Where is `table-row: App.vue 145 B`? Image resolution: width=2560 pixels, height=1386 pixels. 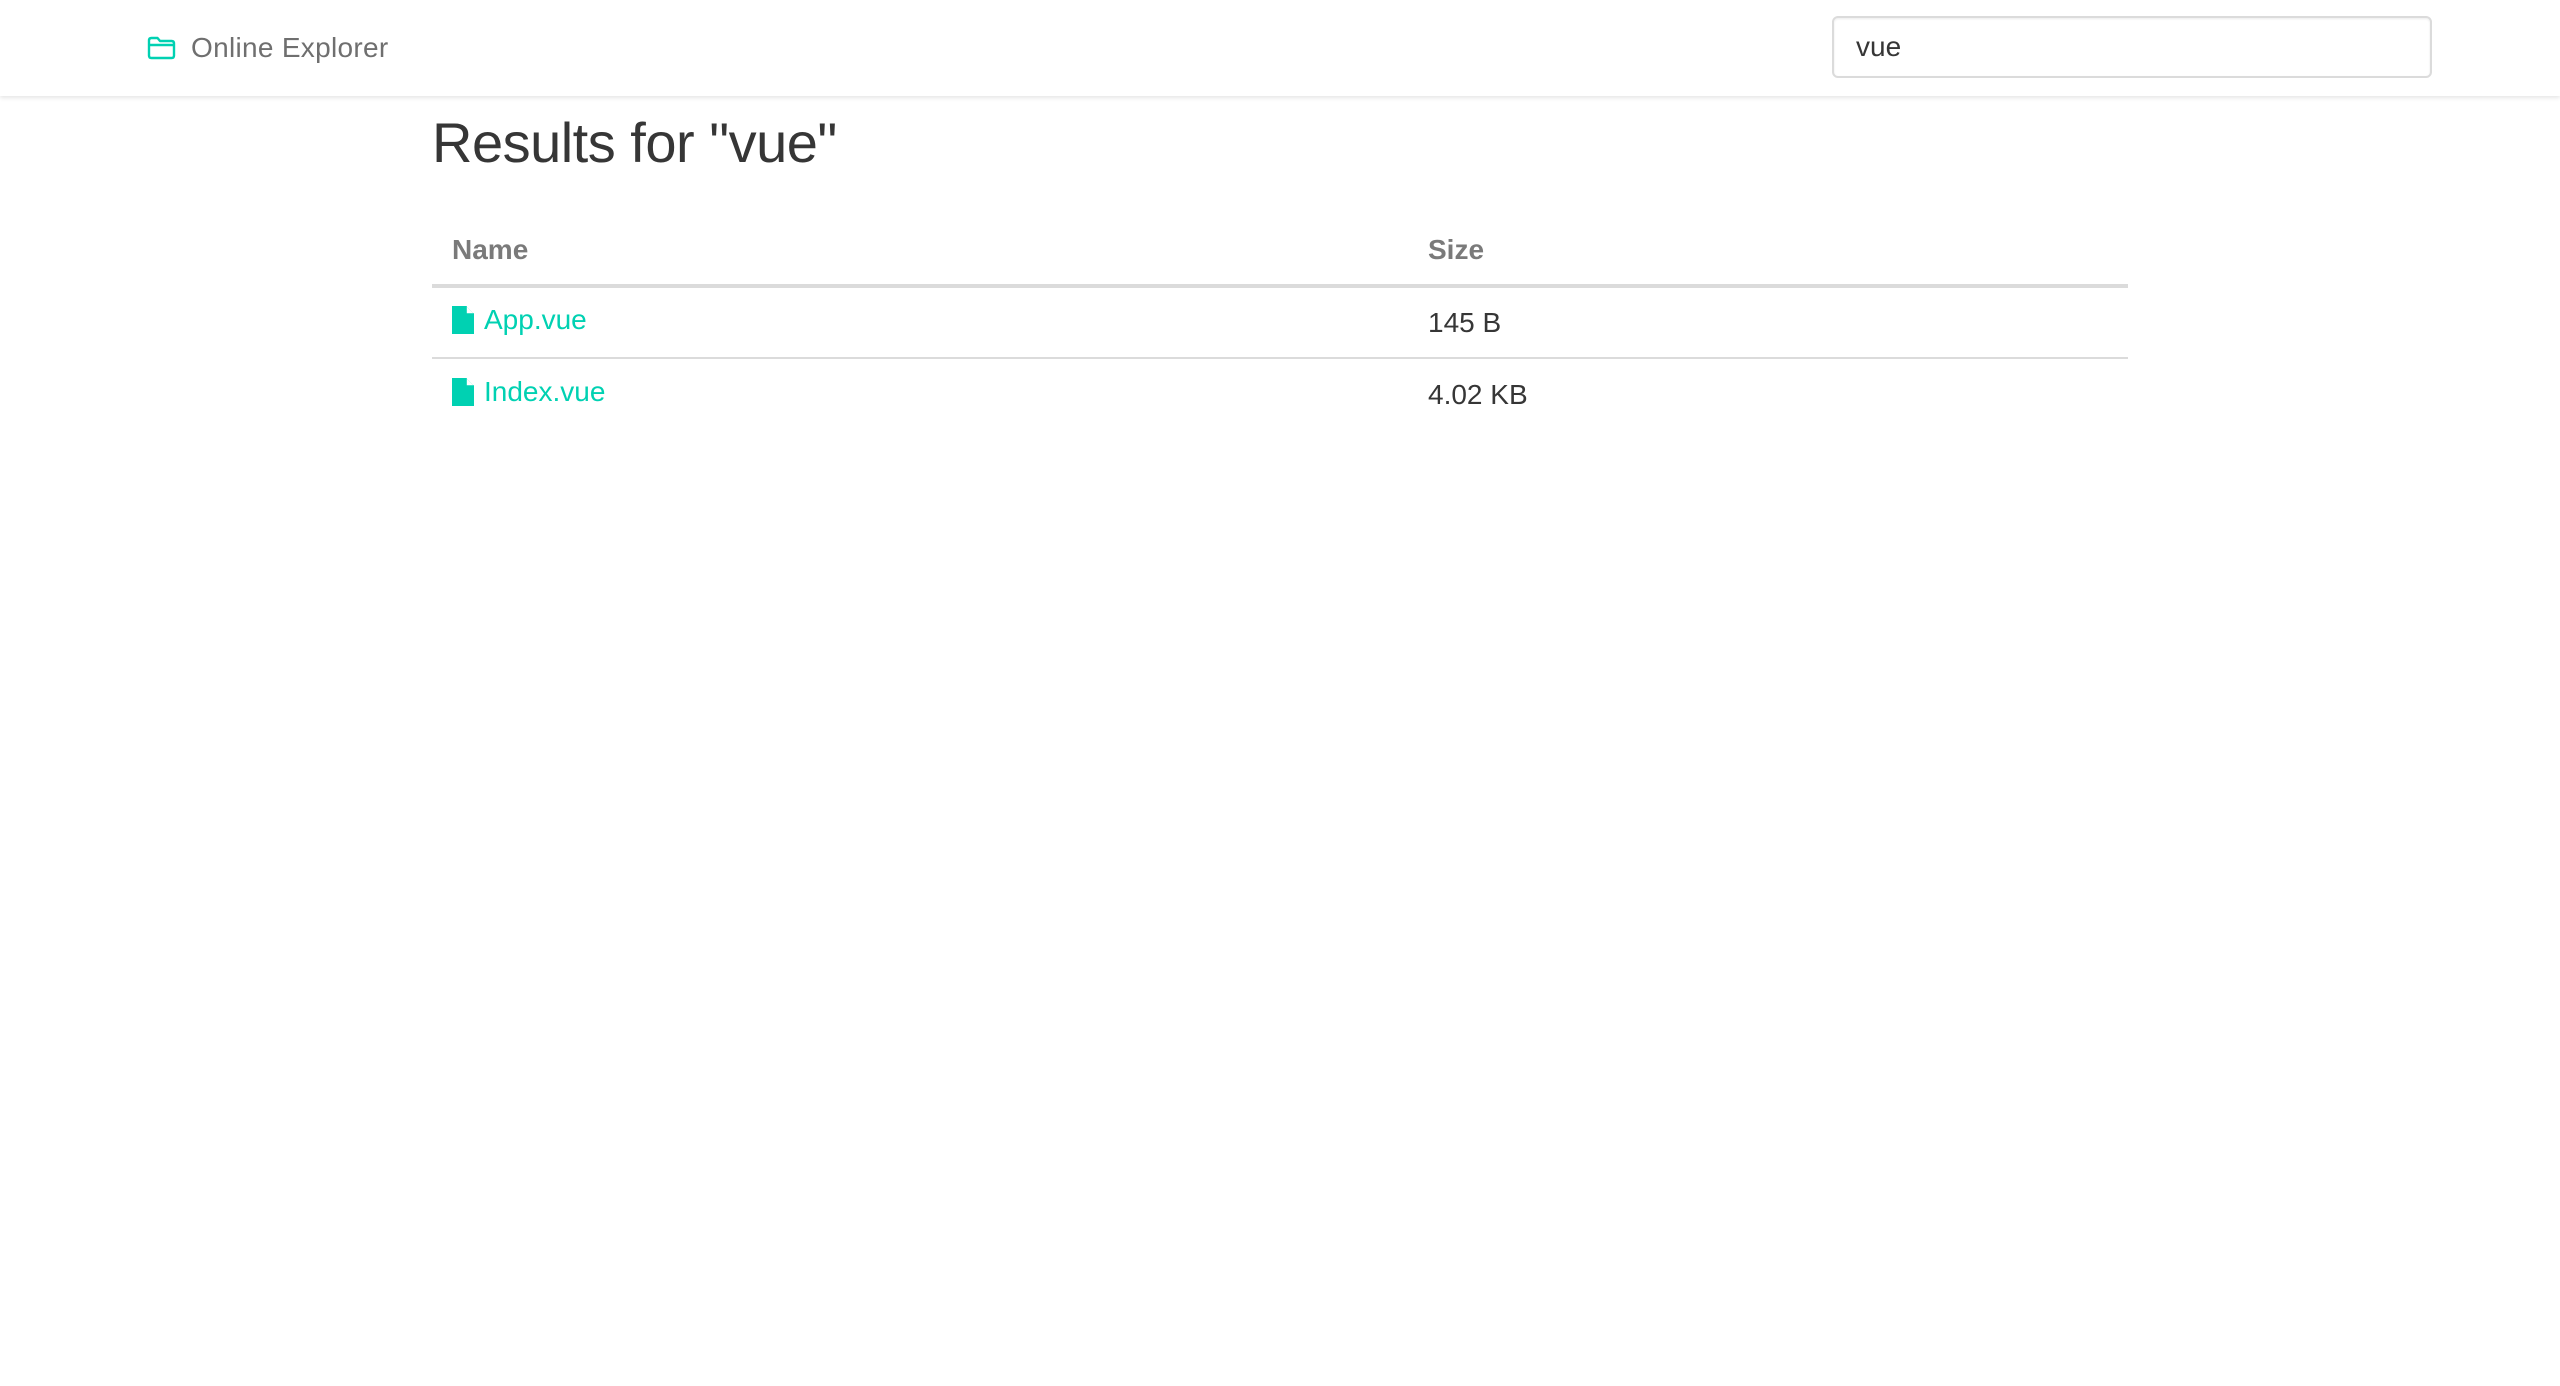
table-row: App.vue 145 B is located at coordinates (1280, 322).